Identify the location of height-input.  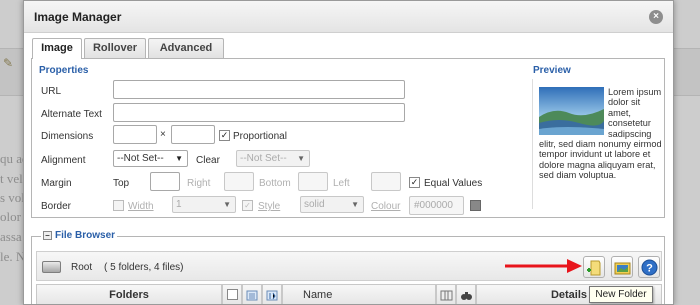
(193, 134).